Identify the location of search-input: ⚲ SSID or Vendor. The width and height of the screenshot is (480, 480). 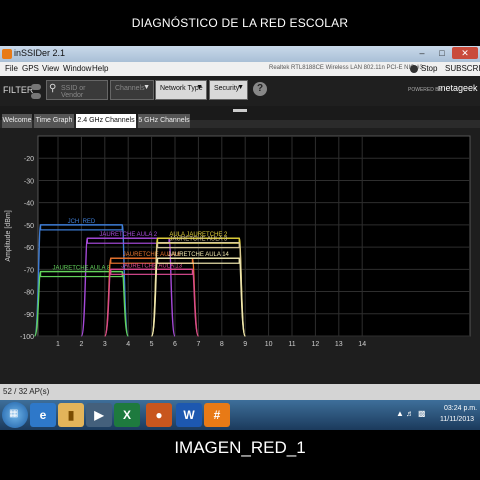
(77, 90).